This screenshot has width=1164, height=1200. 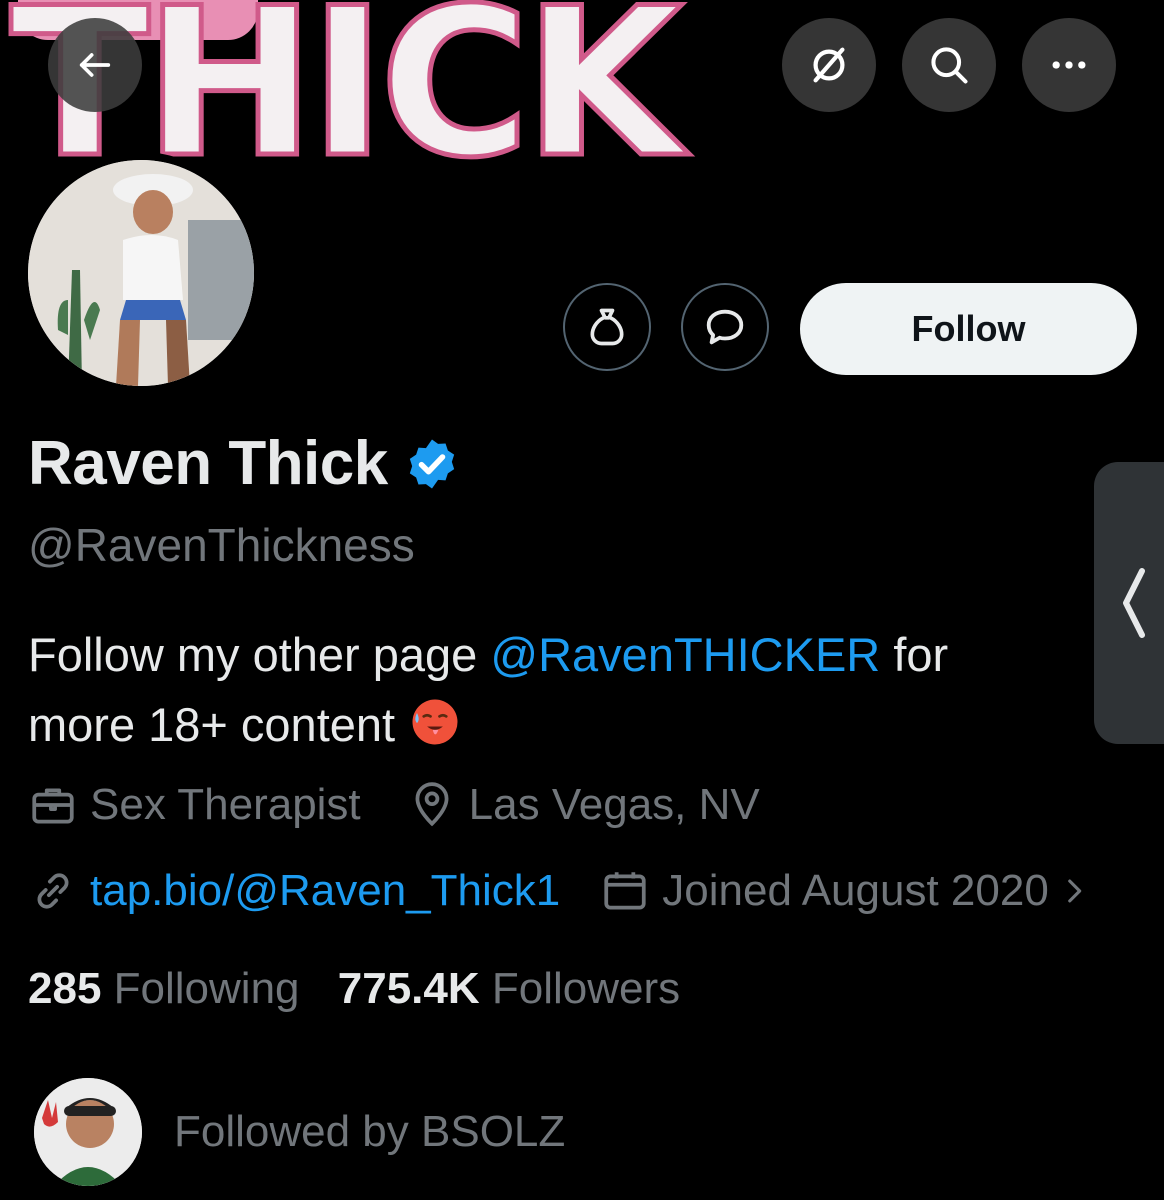 I want to click on joined-text: Joined August 2020, so click(x=855, y=890).